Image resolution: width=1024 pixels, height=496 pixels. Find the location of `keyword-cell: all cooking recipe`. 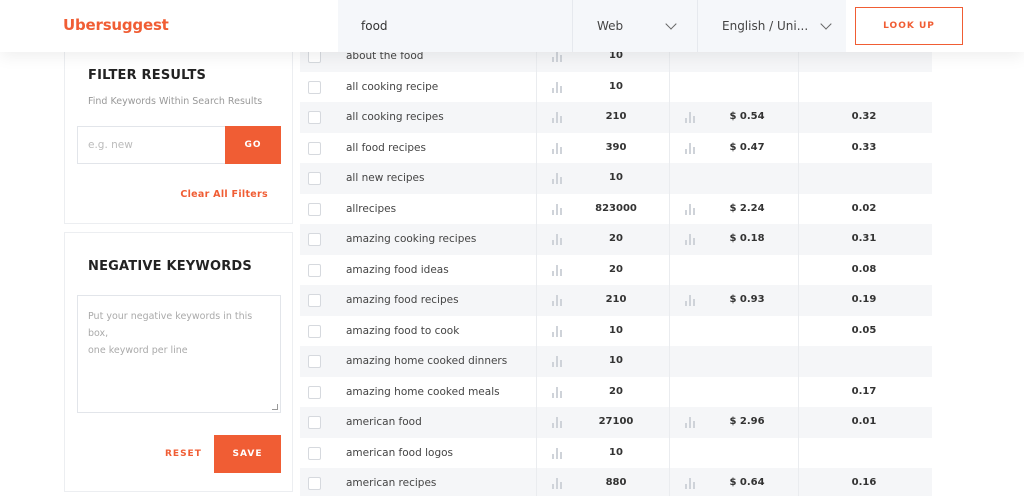

keyword-cell: all cooking recipe is located at coordinates (392, 87).